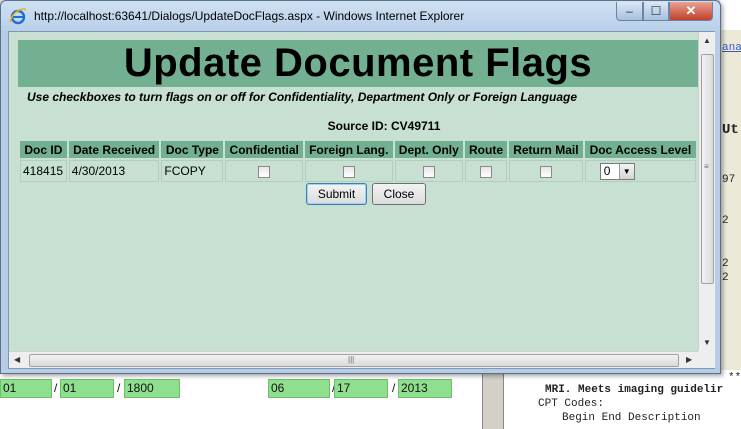 This screenshot has width=741, height=429. Describe the element at coordinates (152, 388) in the screenshot. I see `date-field-year: 1800` at that location.